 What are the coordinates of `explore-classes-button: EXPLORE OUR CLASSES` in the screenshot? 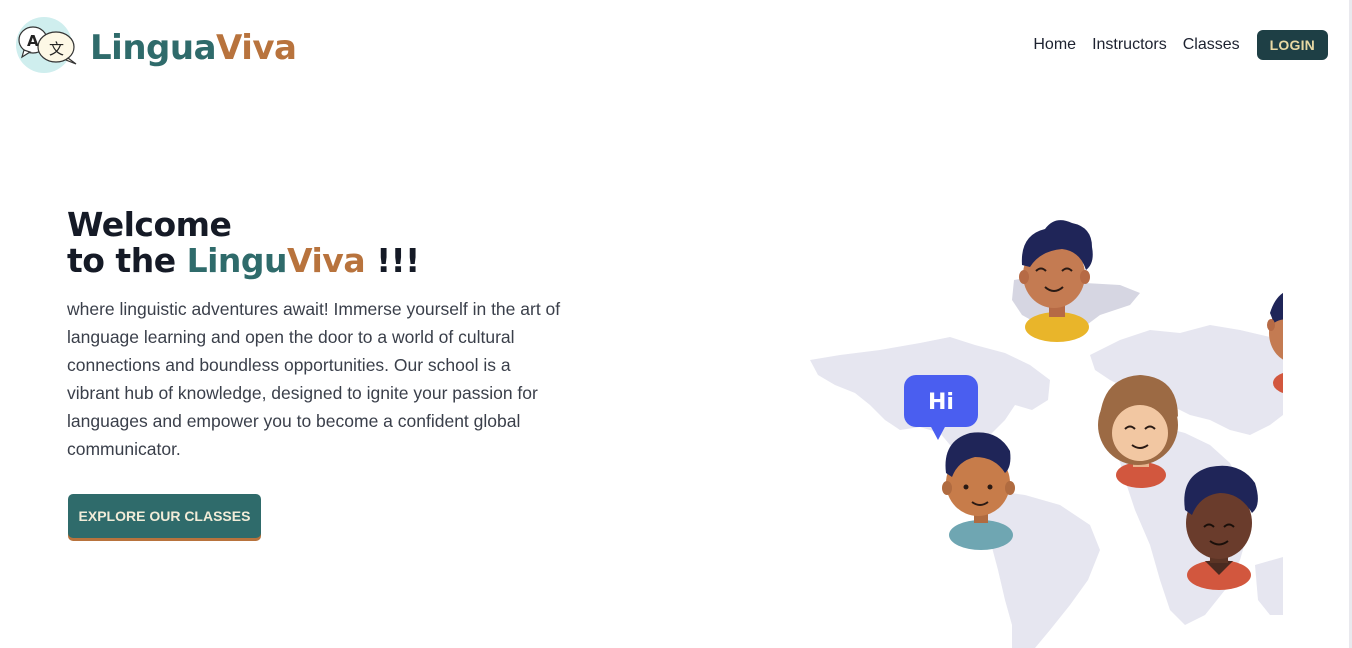 It's located at (164, 516).